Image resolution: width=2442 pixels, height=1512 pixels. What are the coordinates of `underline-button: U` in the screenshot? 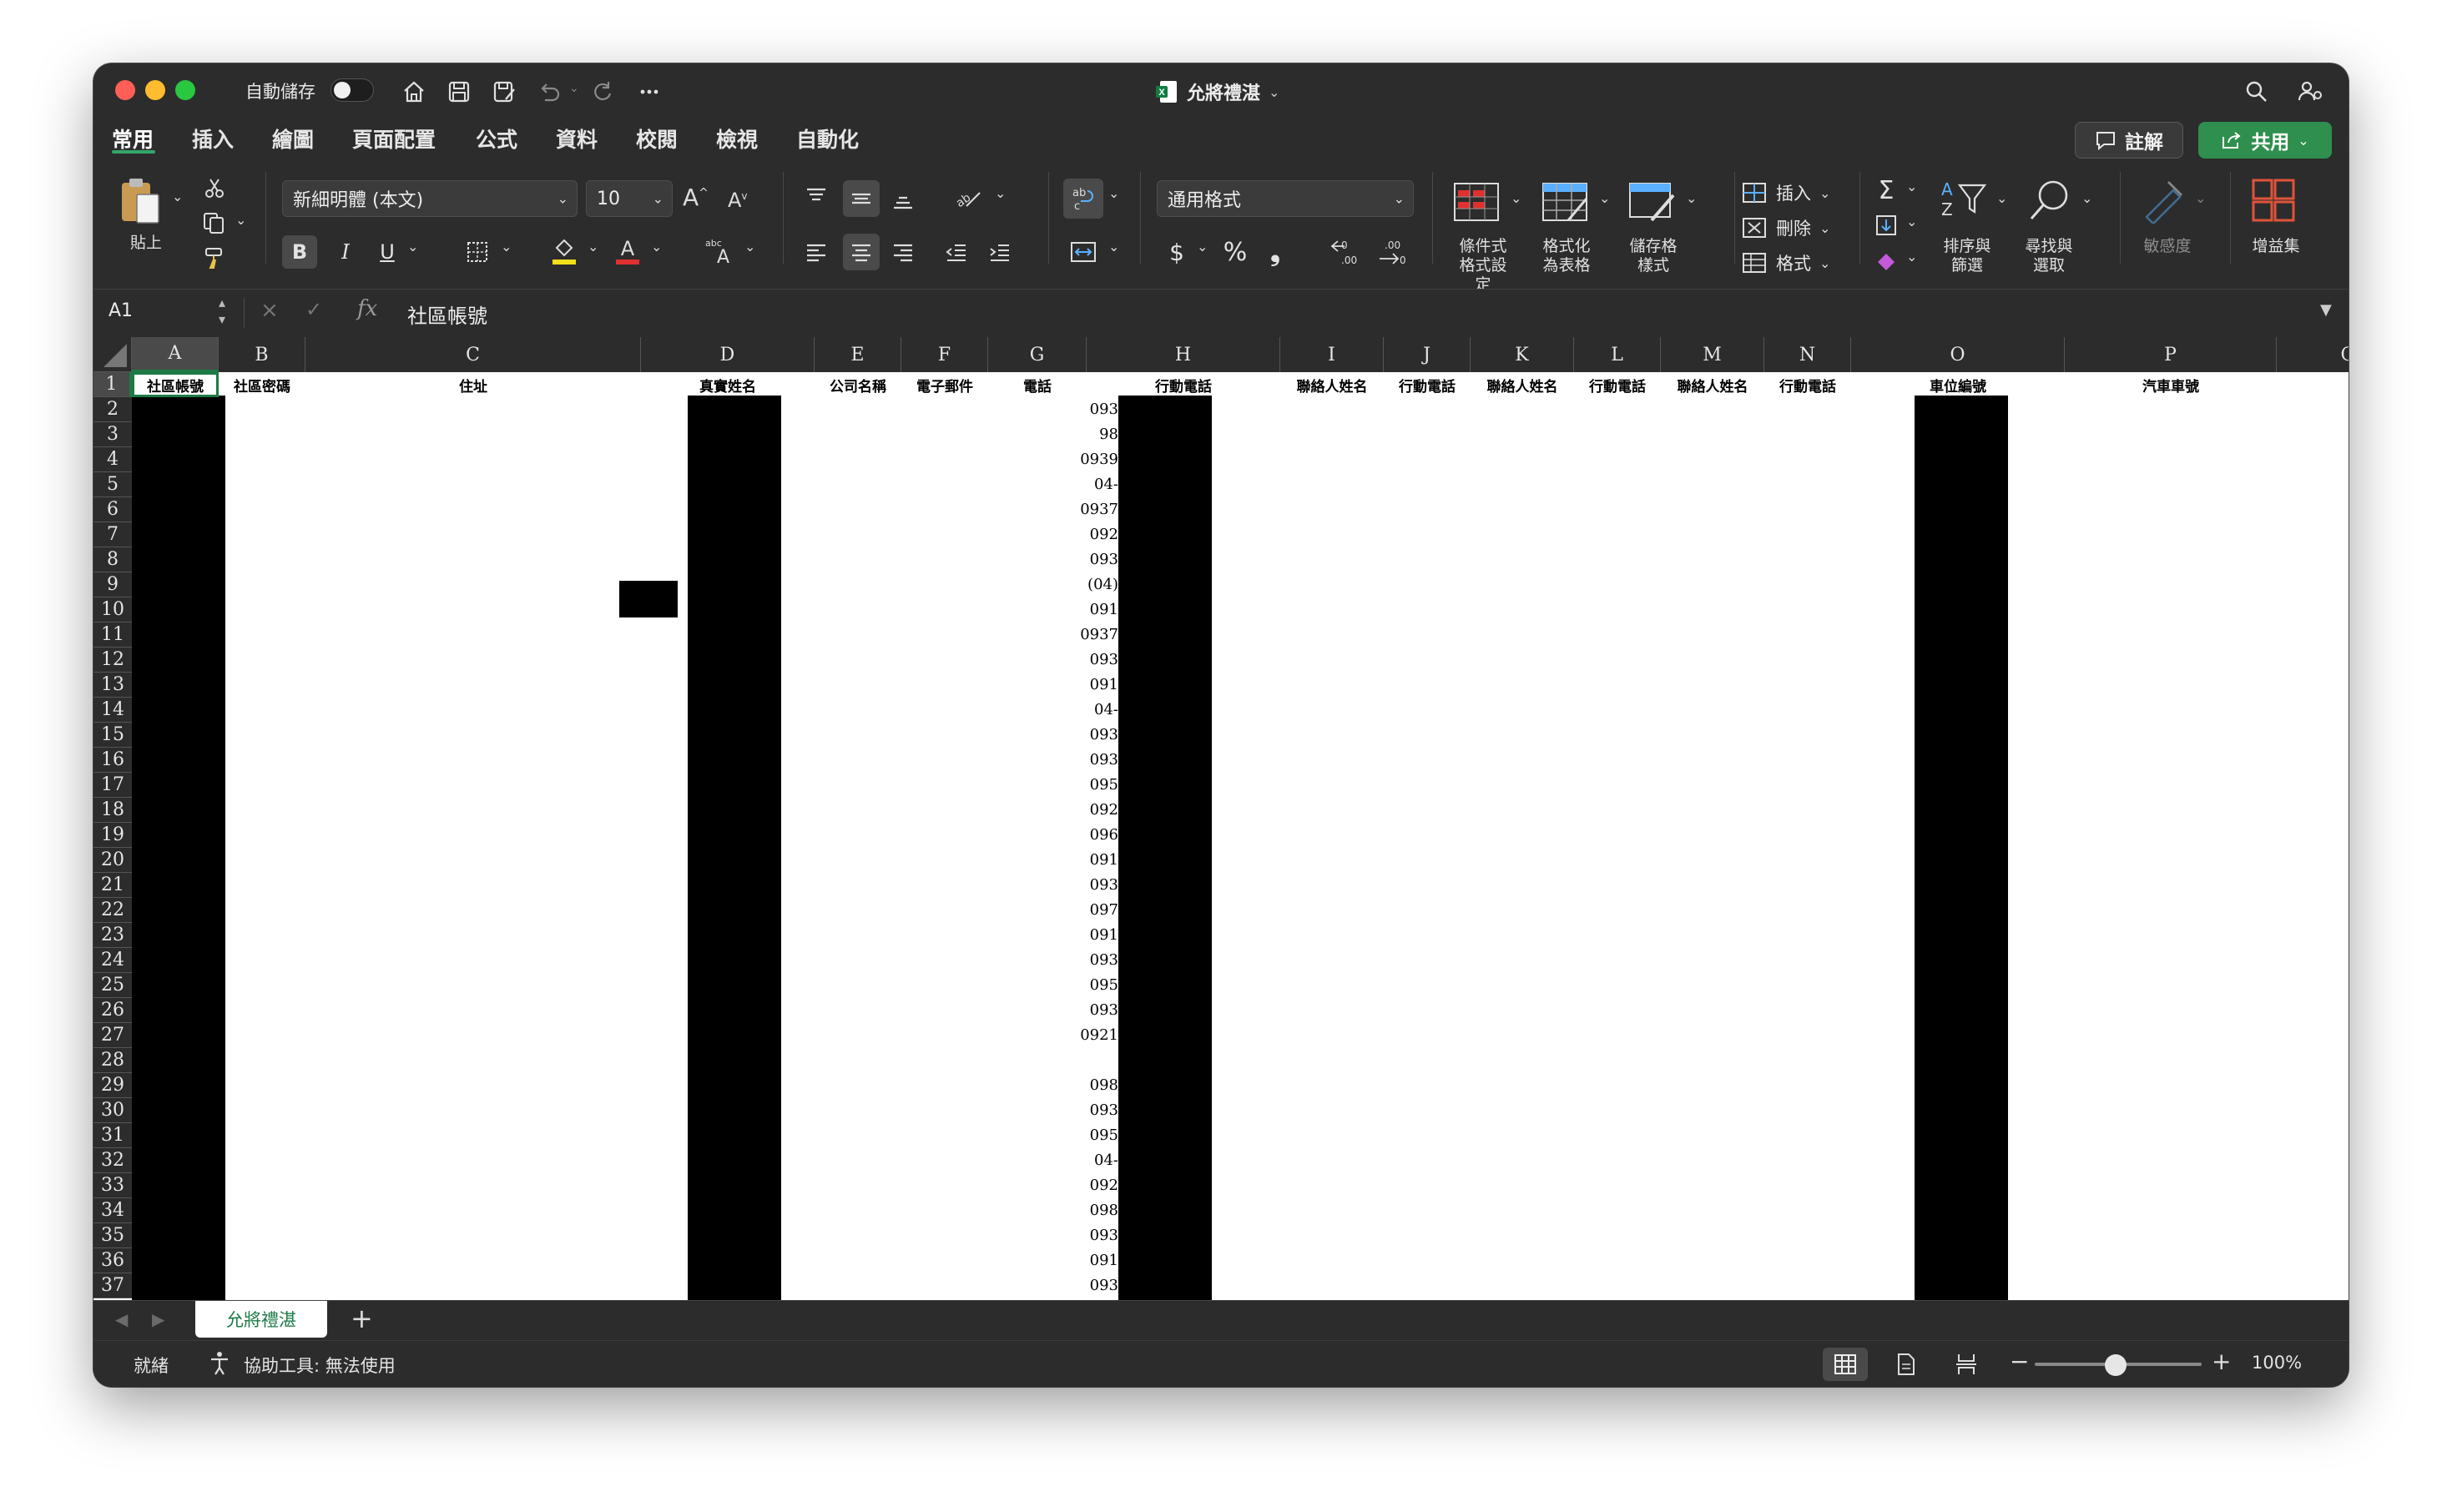 It's located at (387, 252).